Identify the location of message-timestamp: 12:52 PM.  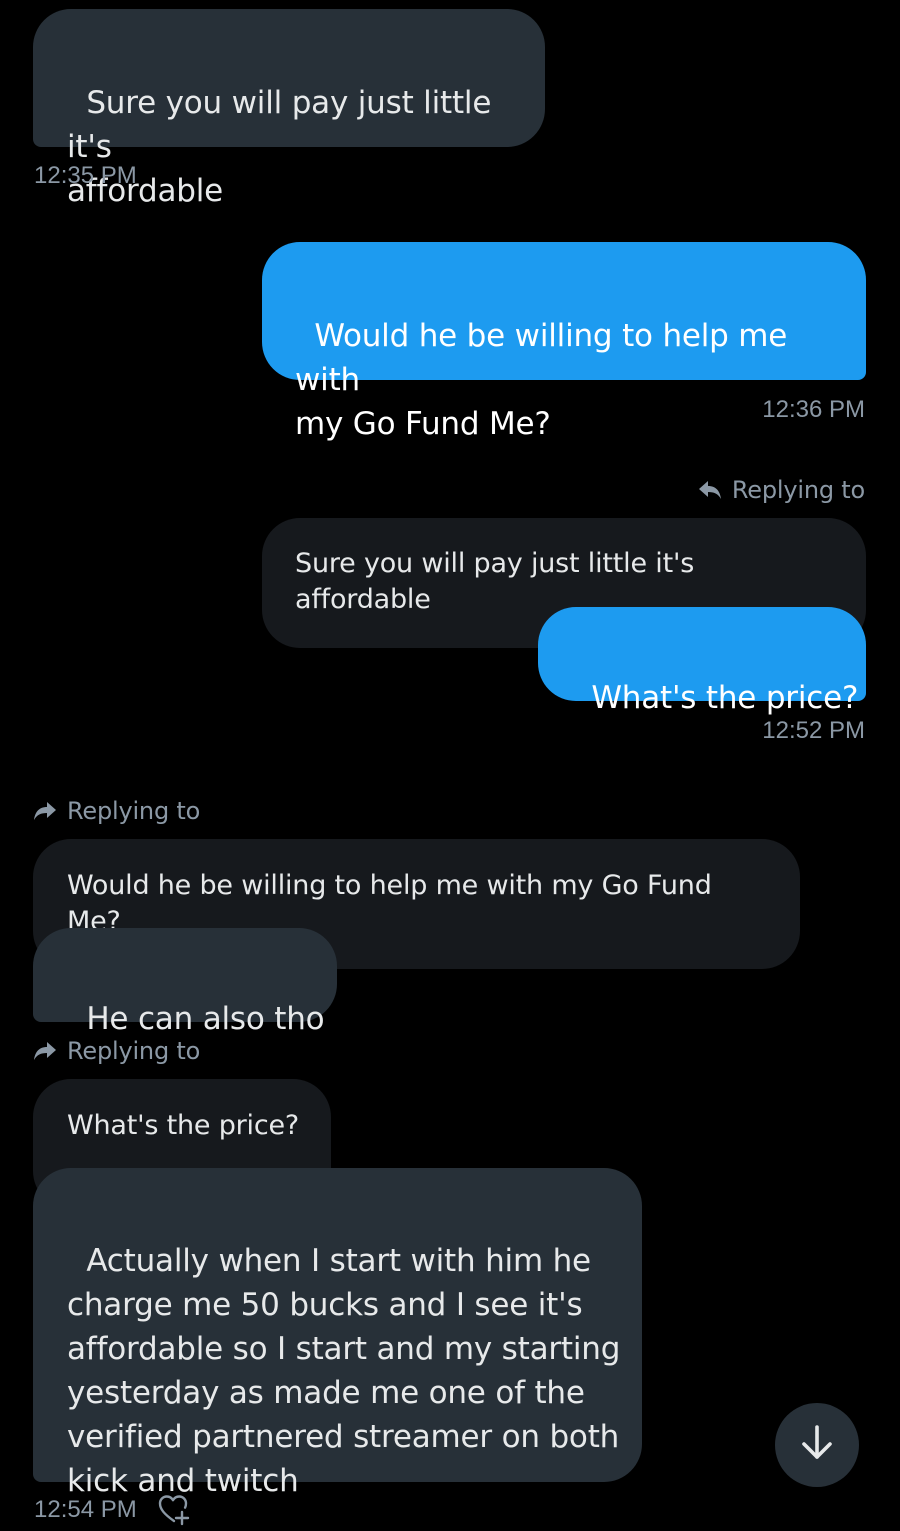
(813, 730).